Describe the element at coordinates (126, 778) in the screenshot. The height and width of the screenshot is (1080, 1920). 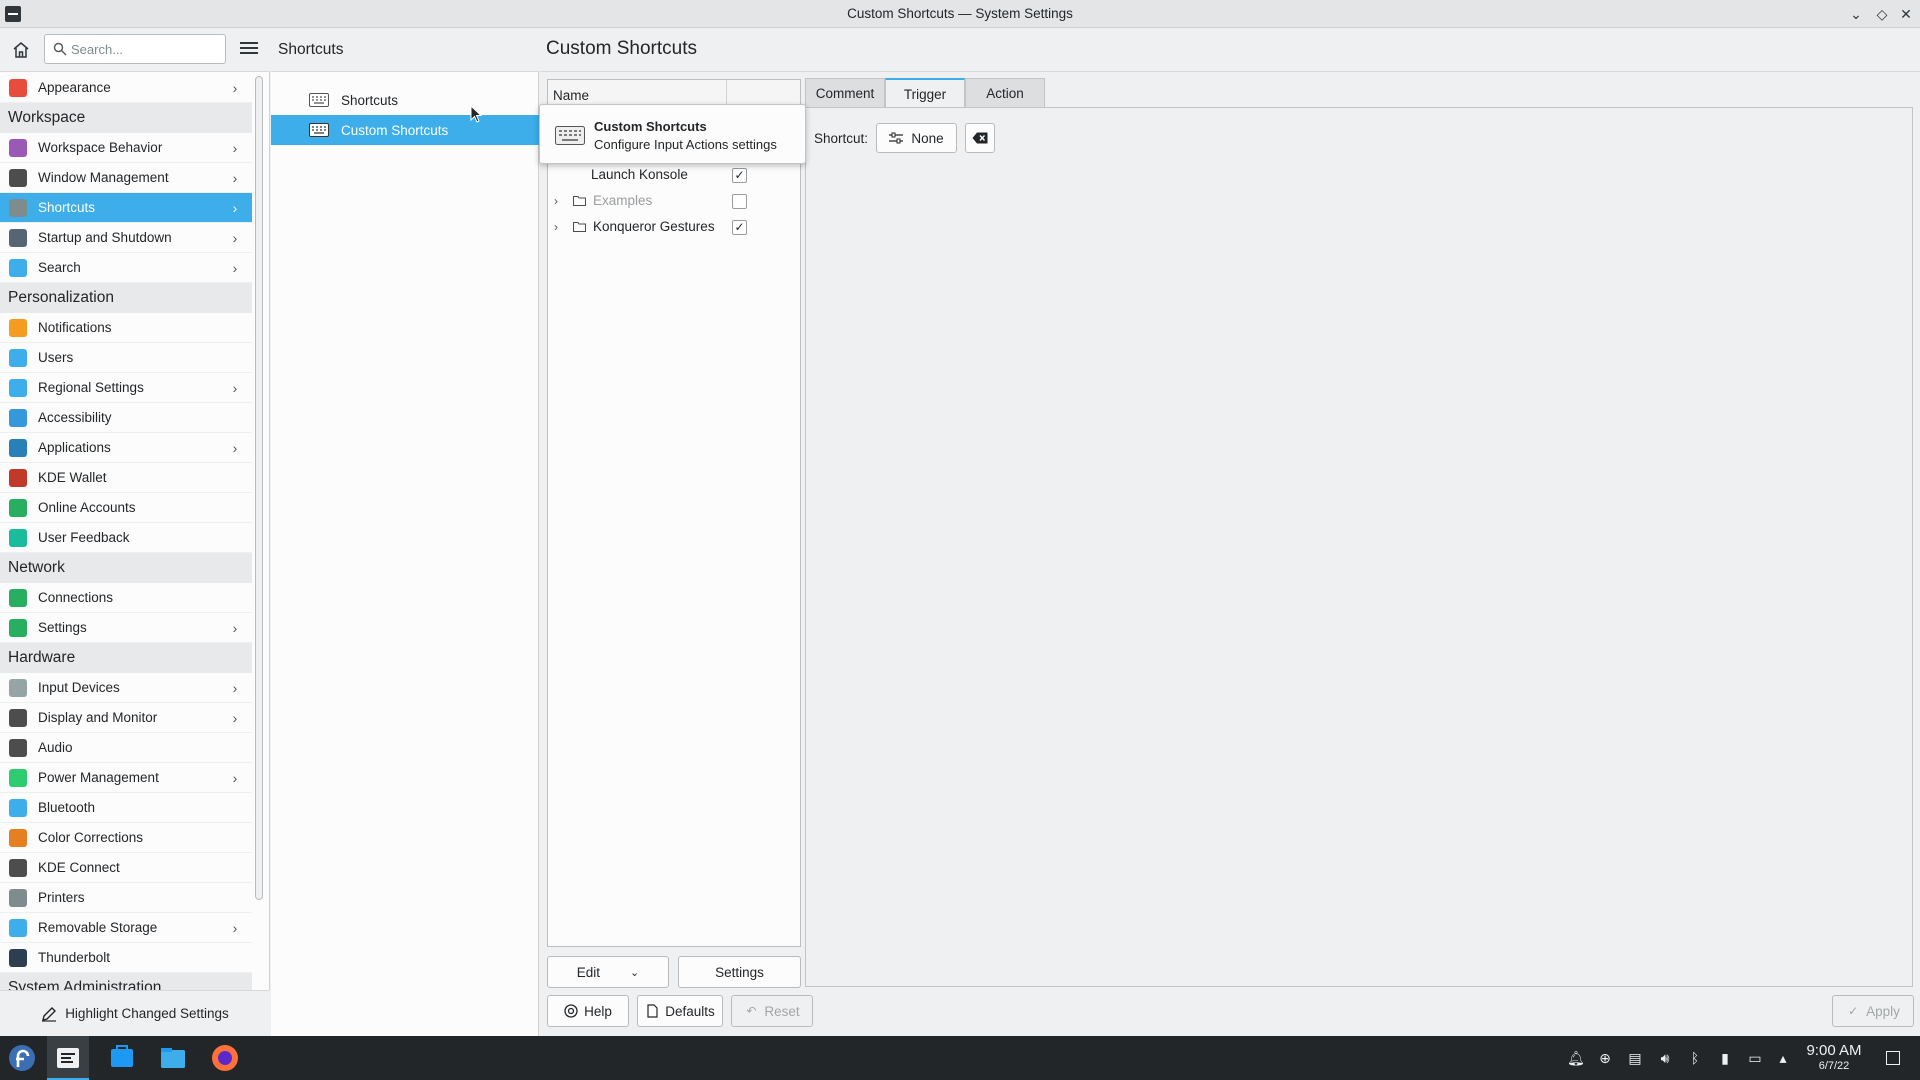
I see `sidebar-item-power-management: Power Management ›` at that location.